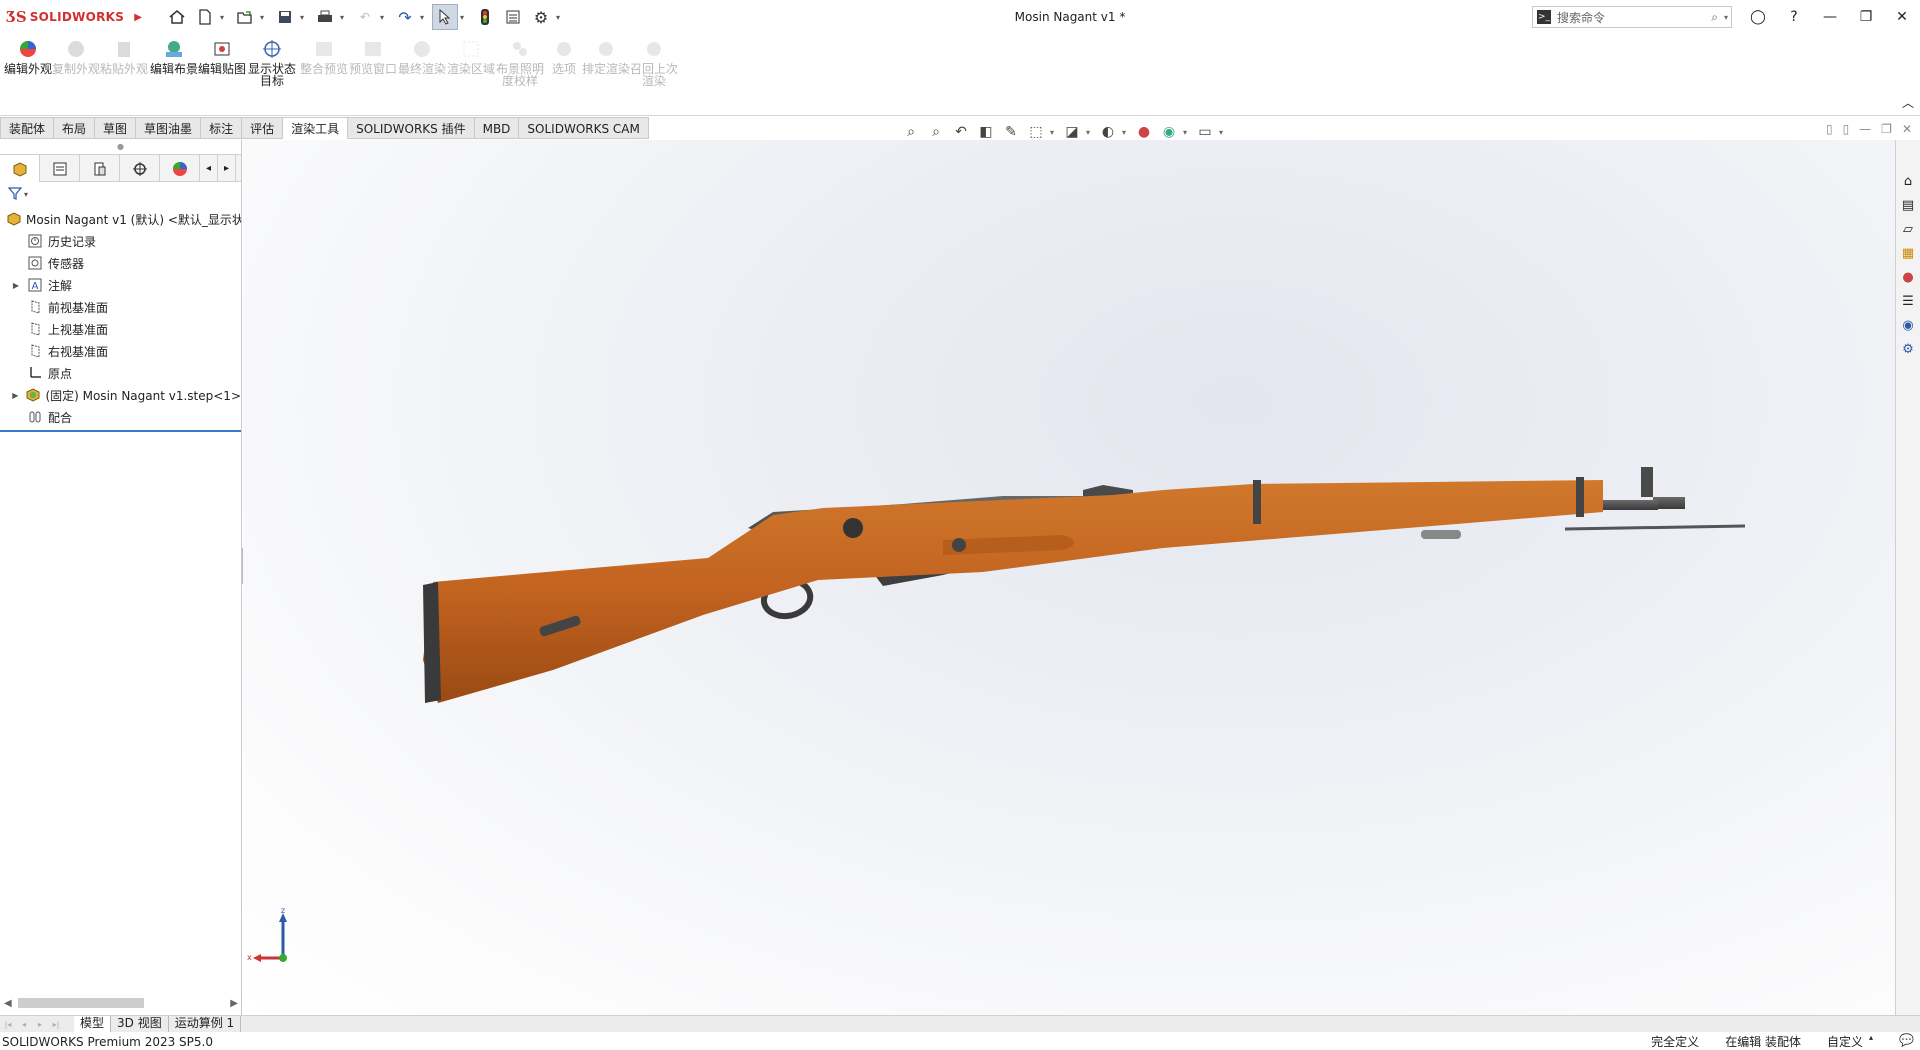 Image resolution: width=1920 pixels, height=1050 pixels. Describe the element at coordinates (120, 241) in the screenshot. I see `tree-item-history: 历史记录` at that location.